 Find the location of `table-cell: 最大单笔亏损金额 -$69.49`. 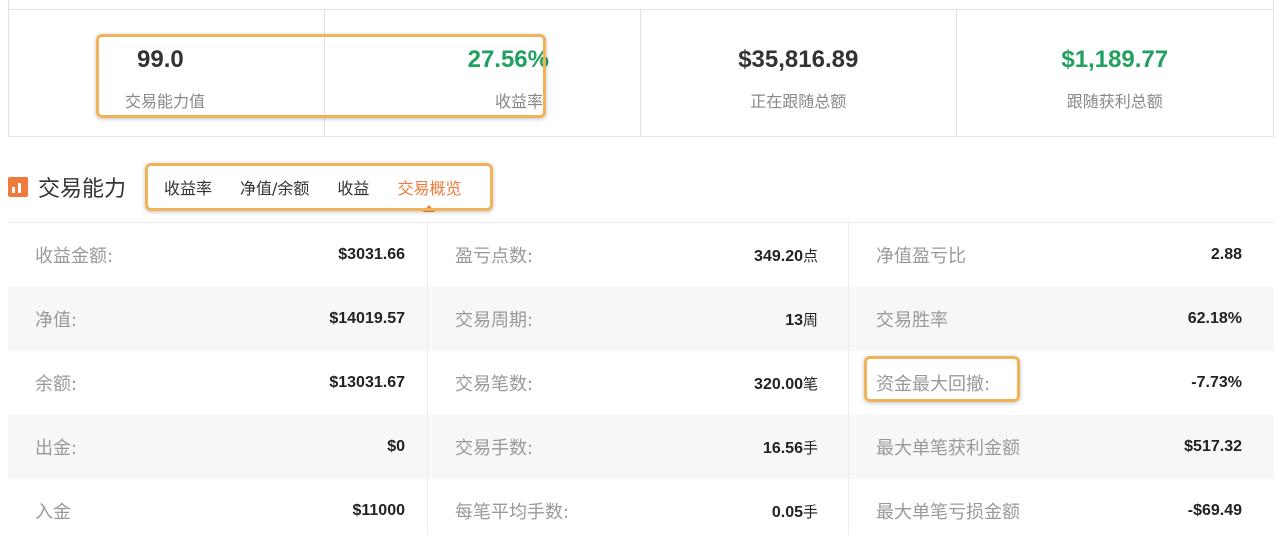

table-cell: 最大单笔亏损金额 -$69.49 is located at coordinates (1061, 507).